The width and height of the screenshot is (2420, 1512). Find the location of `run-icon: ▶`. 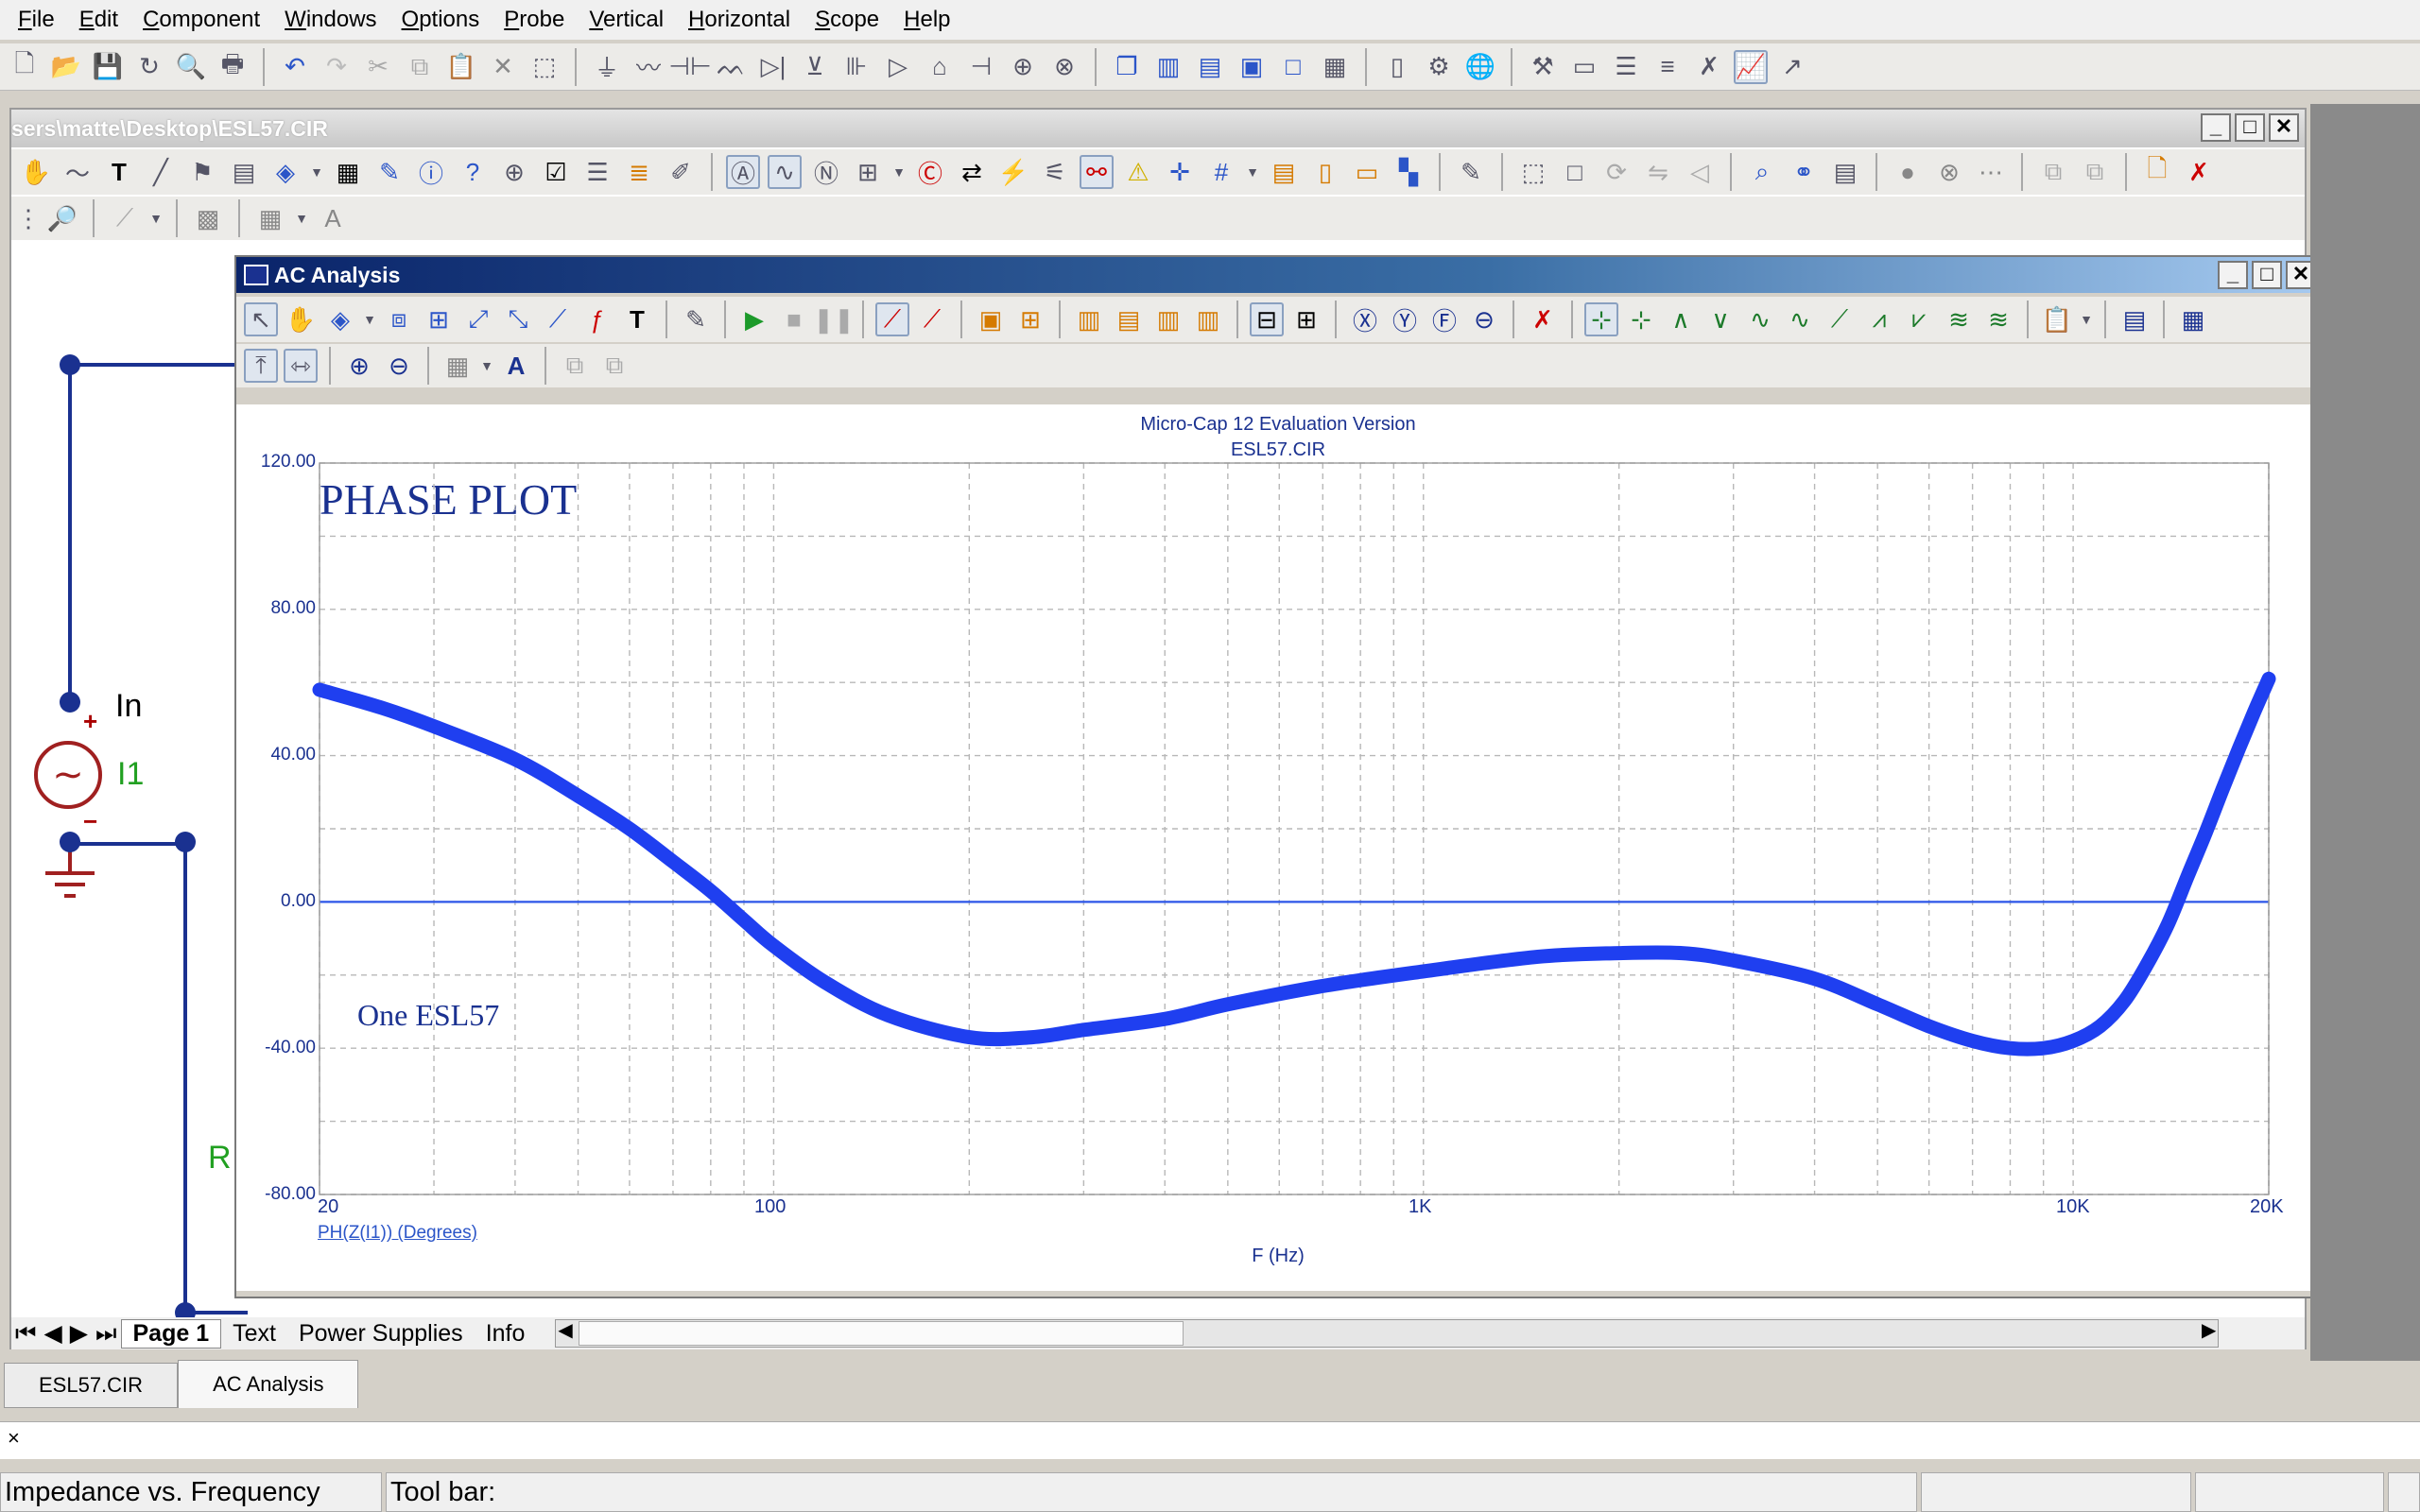

run-icon: ▶ is located at coordinates (754, 319).